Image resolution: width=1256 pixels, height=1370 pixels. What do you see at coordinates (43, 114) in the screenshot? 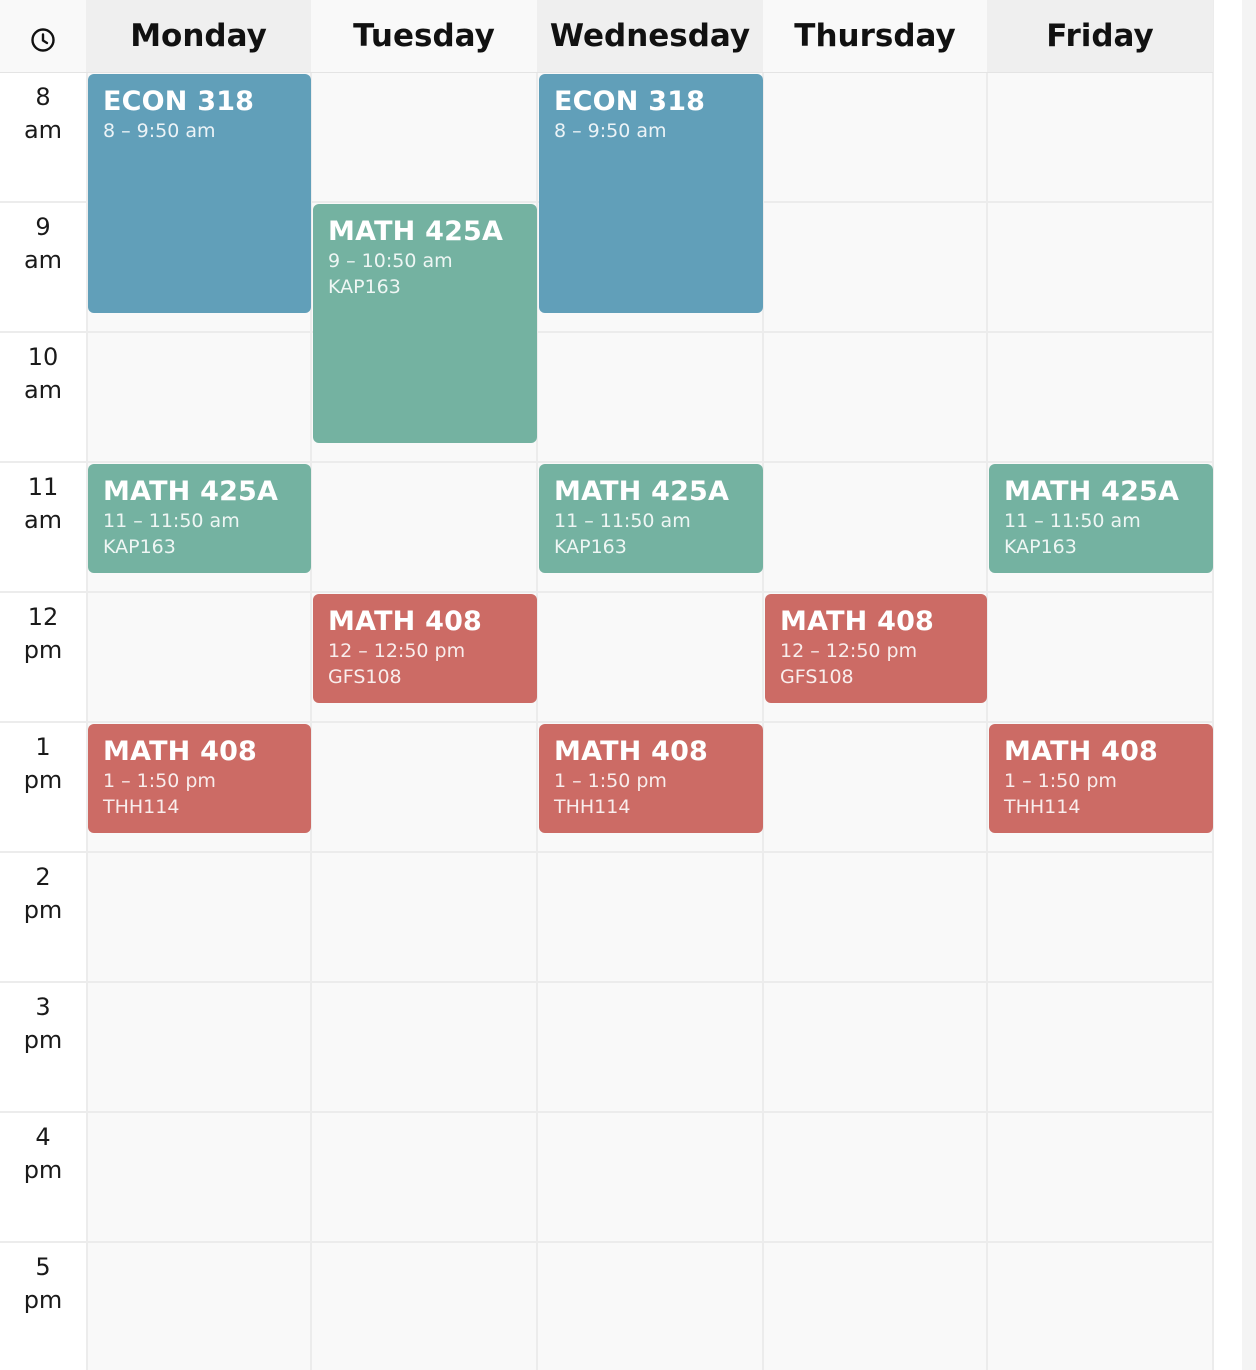
I see `time-label: 8 am` at bounding box center [43, 114].